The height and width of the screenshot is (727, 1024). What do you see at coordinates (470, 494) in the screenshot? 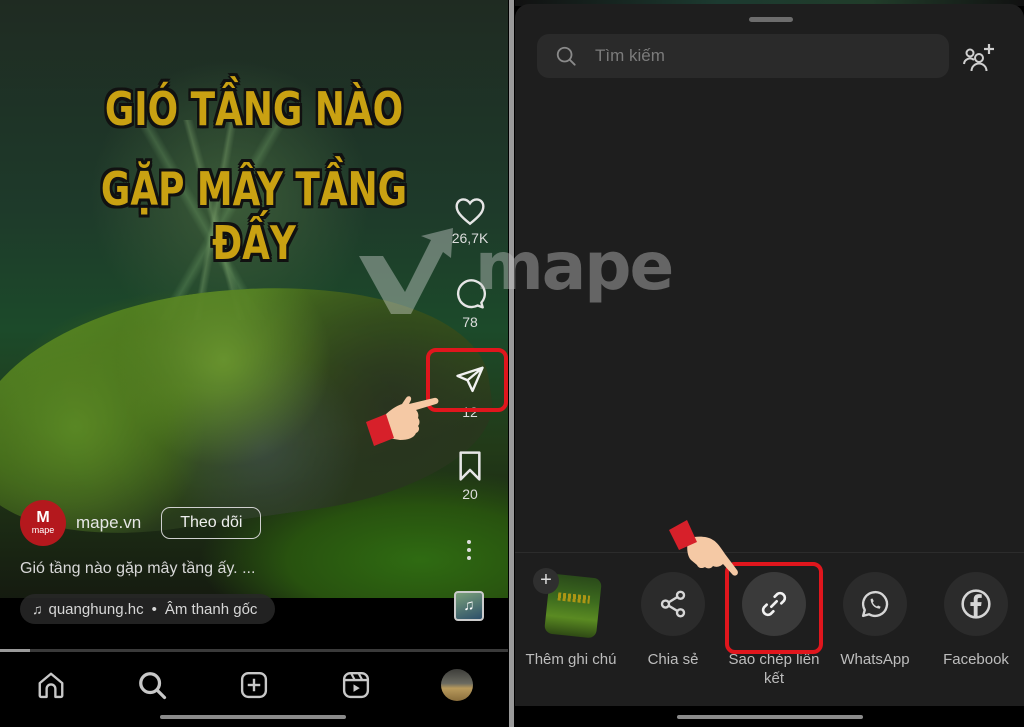
I see `save-count: 20` at bounding box center [470, 494].